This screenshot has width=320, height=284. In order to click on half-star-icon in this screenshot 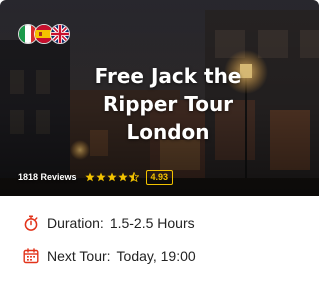, I will do `click(133, 177)`.